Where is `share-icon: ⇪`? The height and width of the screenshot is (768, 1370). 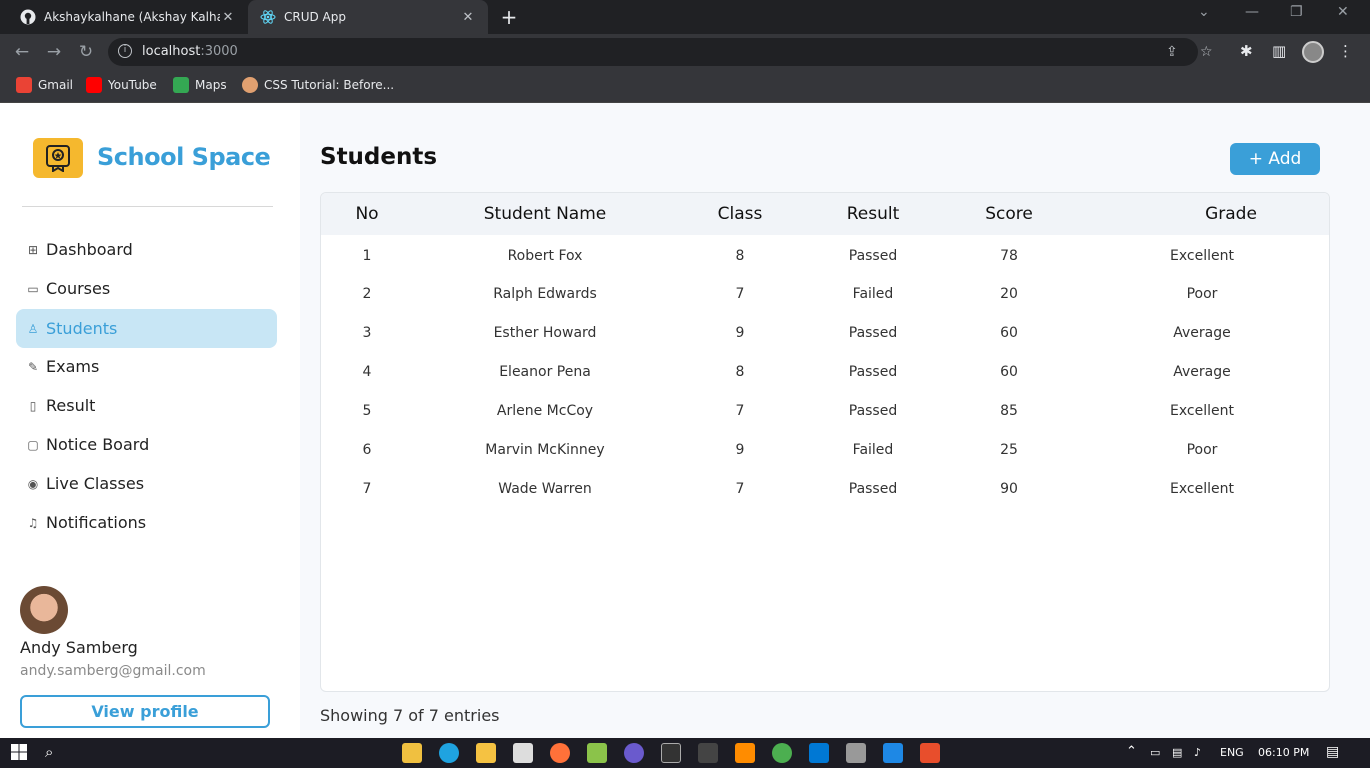
share-icon: ⇪ is located at coordinates (1172, 52).